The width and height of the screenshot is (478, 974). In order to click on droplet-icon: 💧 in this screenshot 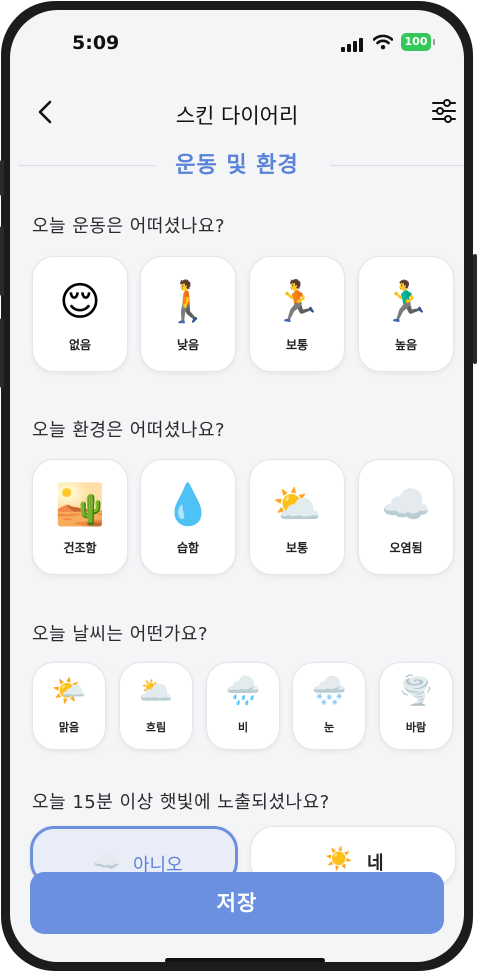, I will do `click(188, 505)`.